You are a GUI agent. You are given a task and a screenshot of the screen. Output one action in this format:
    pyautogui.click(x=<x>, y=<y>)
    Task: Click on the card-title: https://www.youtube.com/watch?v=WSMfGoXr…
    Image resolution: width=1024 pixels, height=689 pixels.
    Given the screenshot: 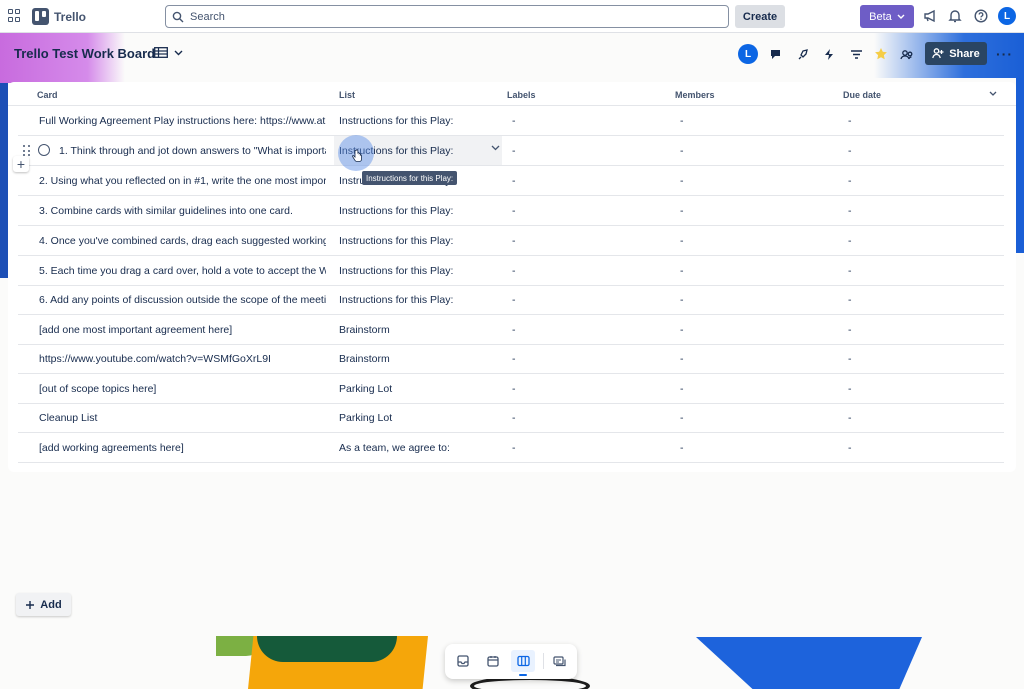 What is the action you would take?
    pyautogui.click(x=182, y=359)
    